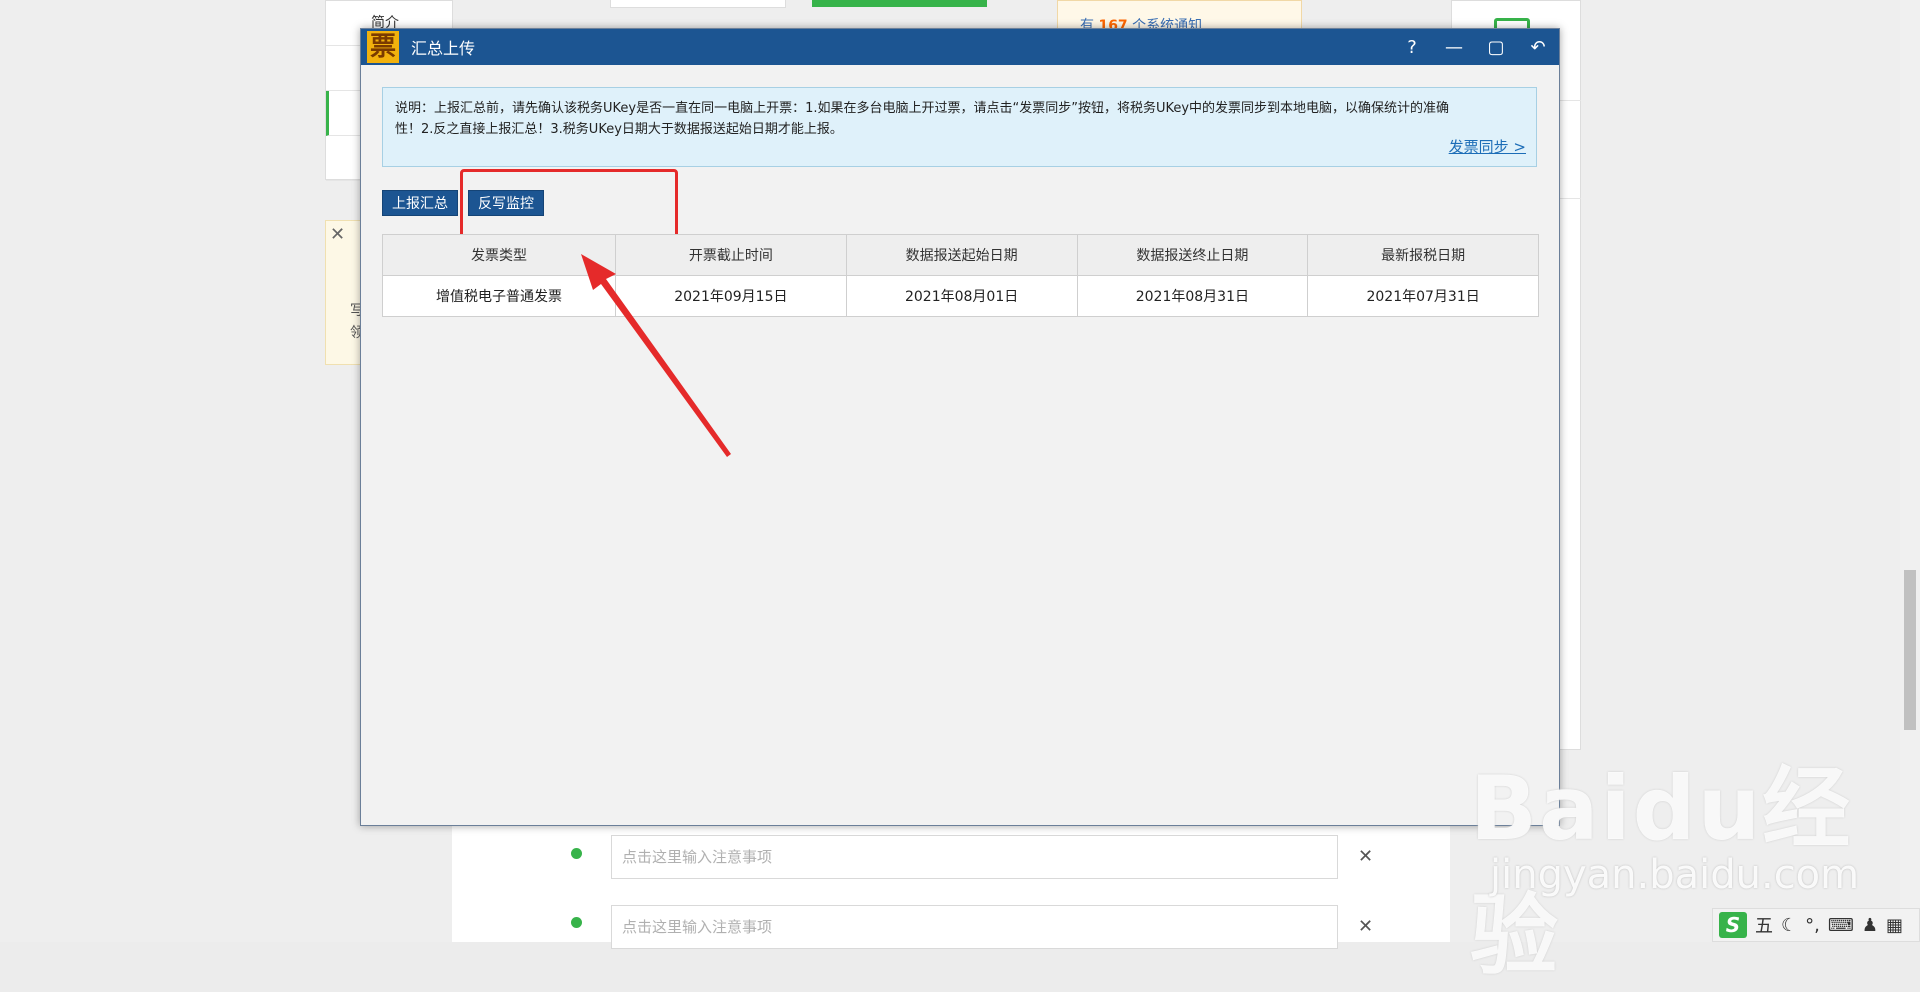  I want to click on back-icon: ↶, so click(1538, 47).